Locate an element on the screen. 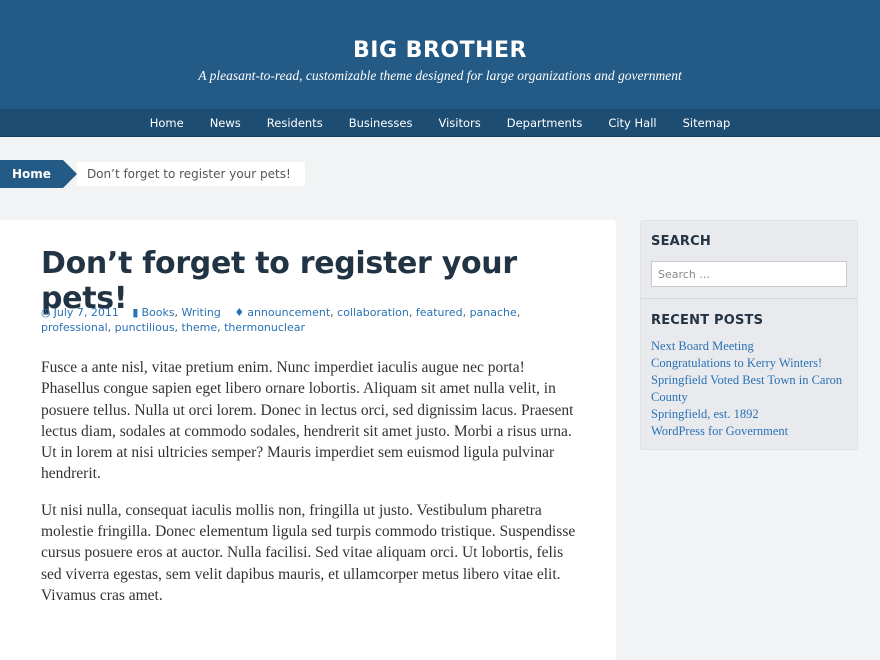 The image size is (880, 660). tag-link: collaboration is located at coordinates (373, 312).